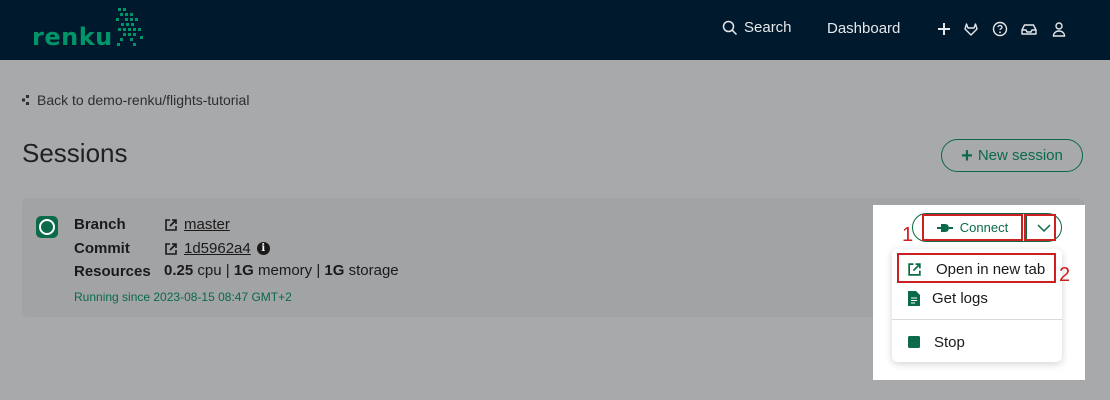 The width and height of the screenshot is (1110, 400). I want to click on menu-item-stop: Stop, so click(977, 342).